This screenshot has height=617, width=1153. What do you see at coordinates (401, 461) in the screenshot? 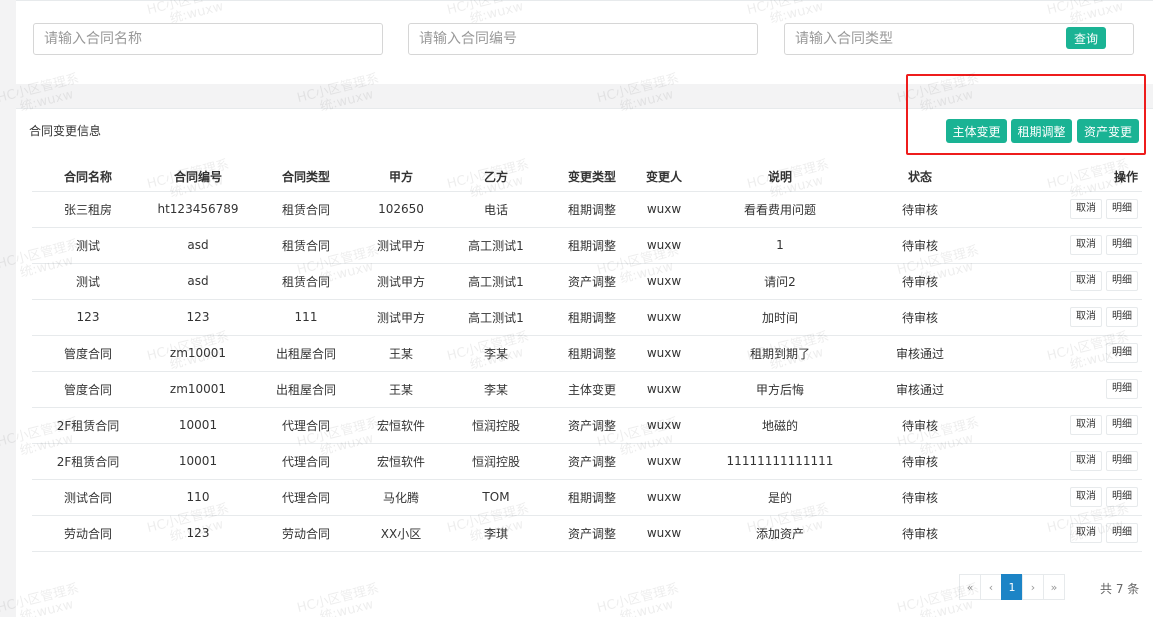
I see `cell-party-a: 宏恒软件` at bounding box center [401, 461].